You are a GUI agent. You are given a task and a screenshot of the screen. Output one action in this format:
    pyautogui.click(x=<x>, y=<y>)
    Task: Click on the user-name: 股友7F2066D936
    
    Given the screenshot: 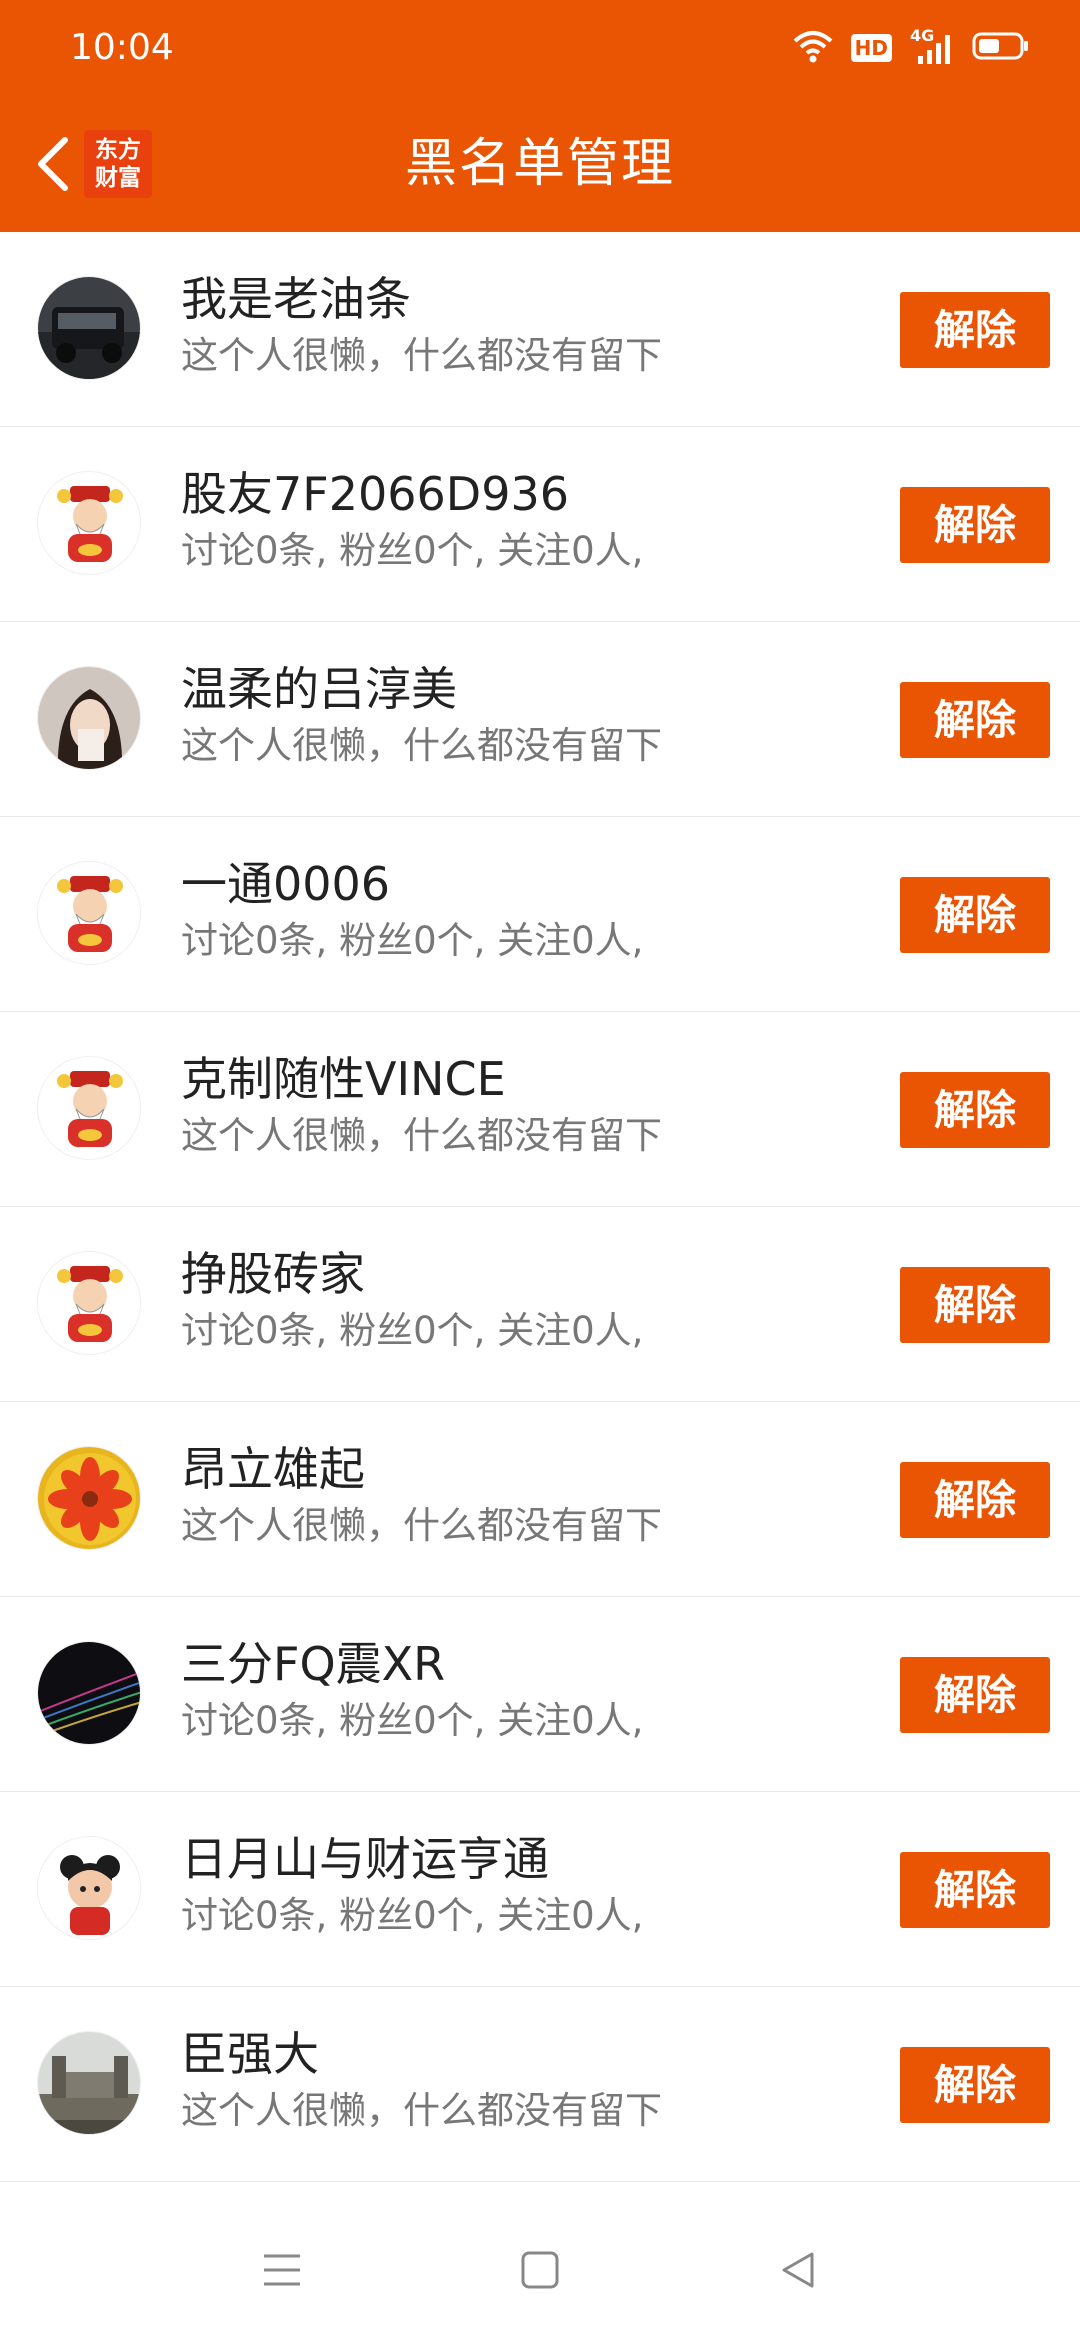 What is the action you would take?
    pyautogui.click(x=375, y=494)
    